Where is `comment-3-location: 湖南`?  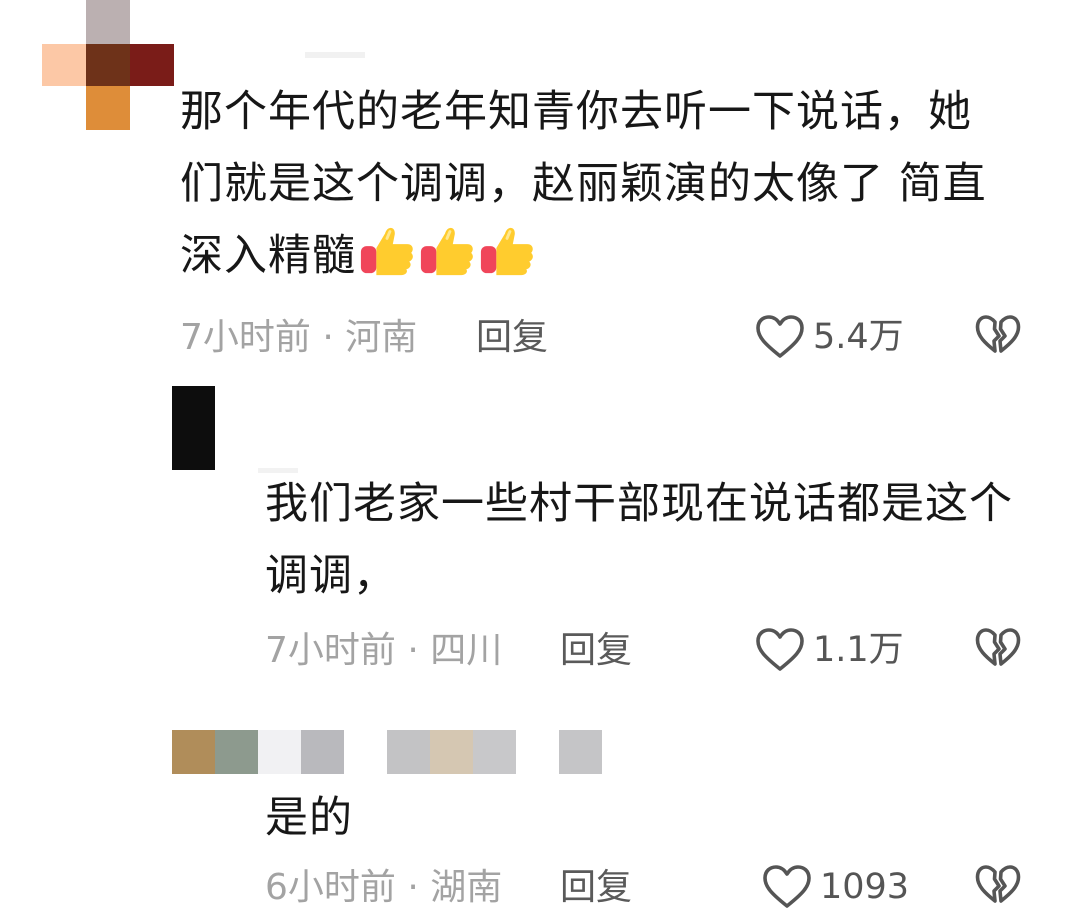 comment-3-location: 湖南 is located at coordinates (466, 887).